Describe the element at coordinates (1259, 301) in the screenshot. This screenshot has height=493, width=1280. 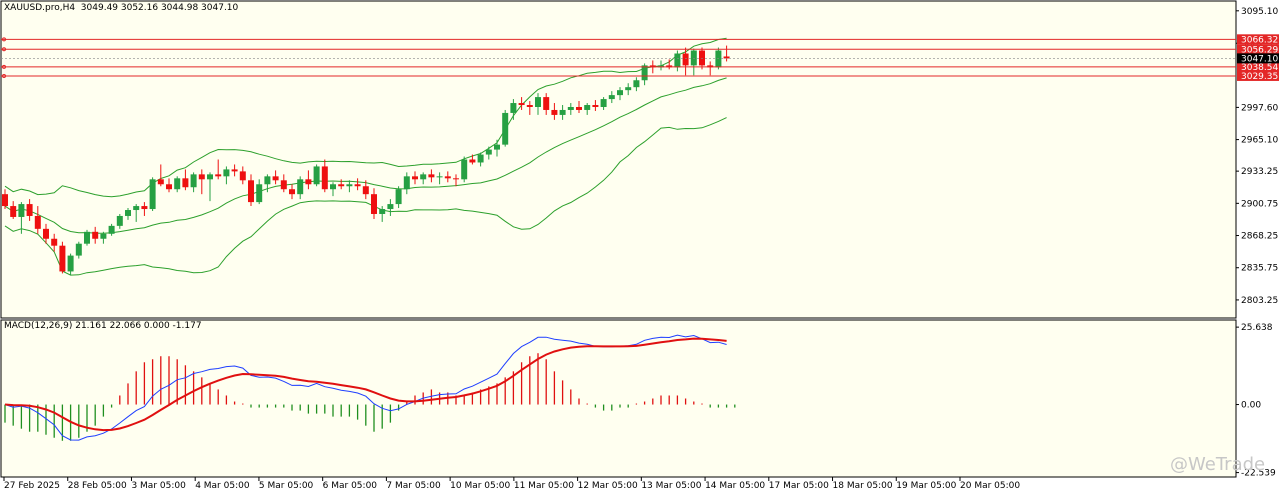
I see `price-tick-label: 2803.25` at that location.